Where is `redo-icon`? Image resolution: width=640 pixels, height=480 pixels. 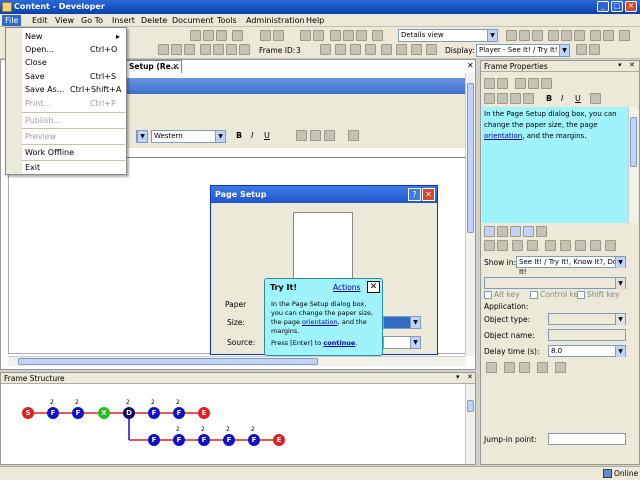
redo-icon is located at coordinates (278, 35).